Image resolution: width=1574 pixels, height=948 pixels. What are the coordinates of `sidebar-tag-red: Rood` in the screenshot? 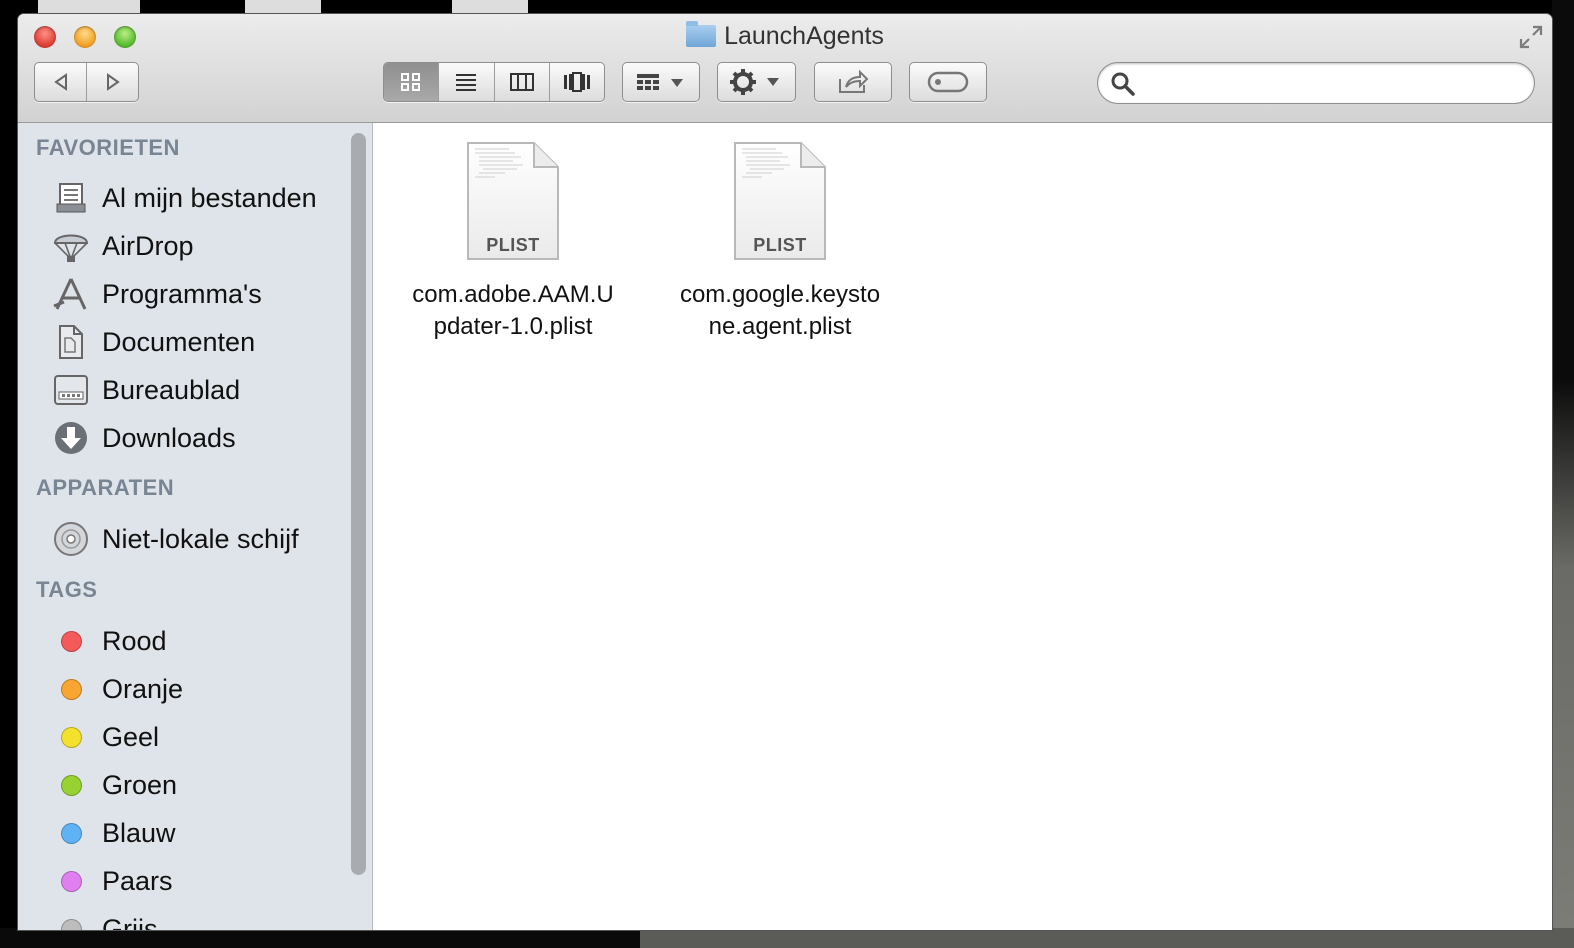 It's located at (181, 641).